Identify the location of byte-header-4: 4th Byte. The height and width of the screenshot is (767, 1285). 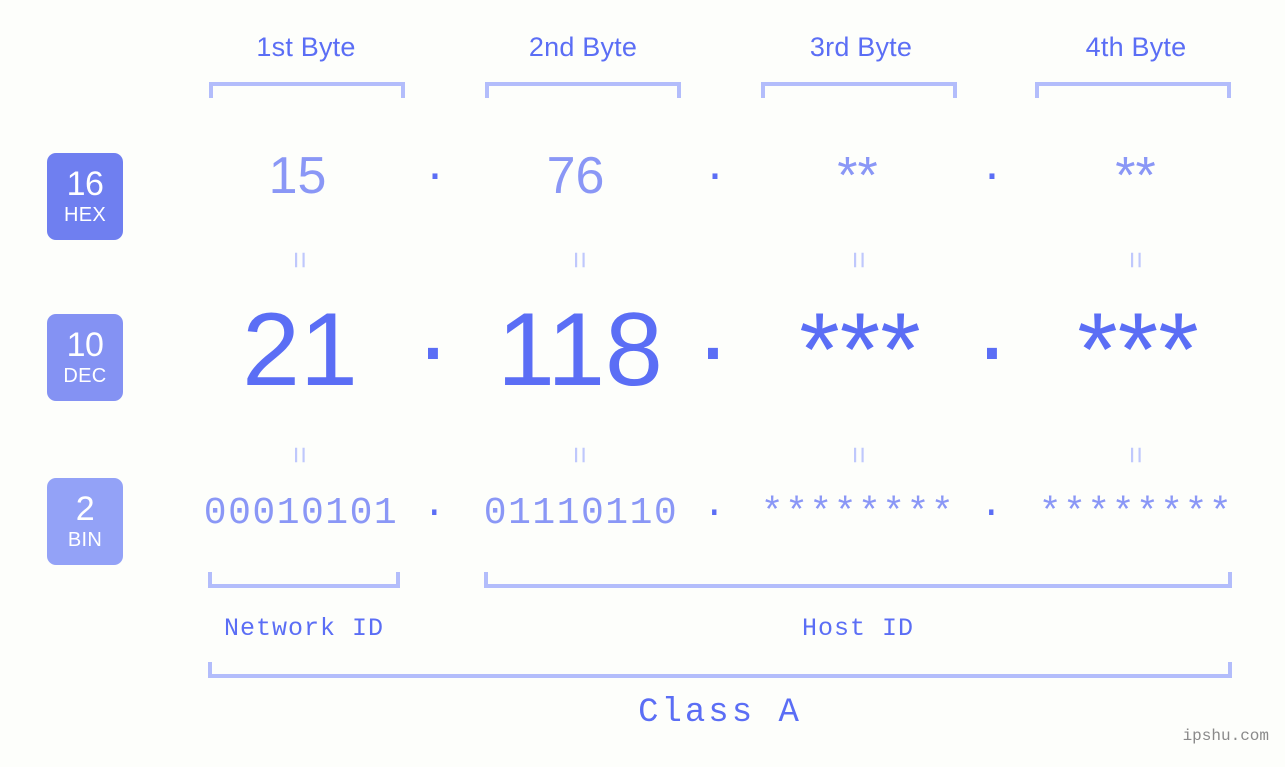
(1136, 47).